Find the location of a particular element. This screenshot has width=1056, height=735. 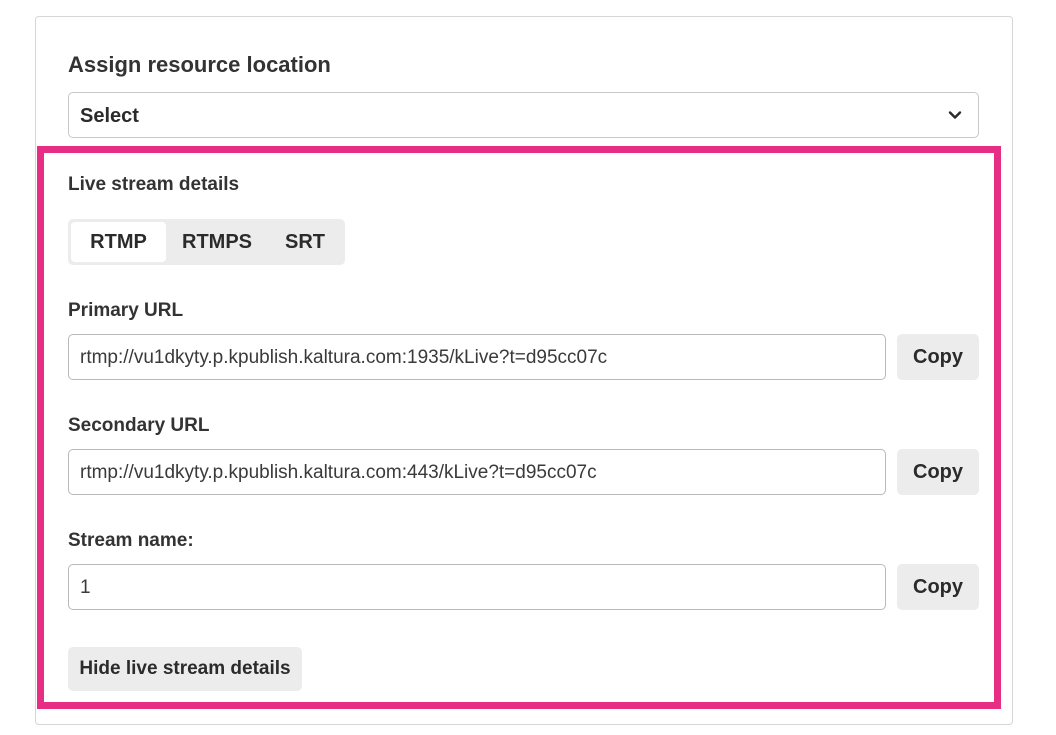

stream-name-value: 1 is located at coordinates (85, 587).